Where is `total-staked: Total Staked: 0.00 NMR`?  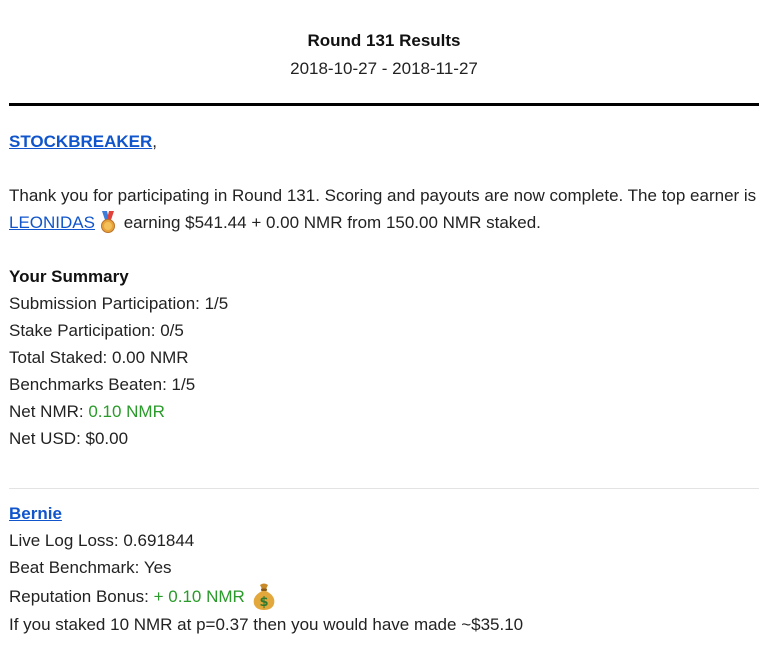 total-staked: Total Staked: 0.00 NMR is located at coordinates (99, 357).